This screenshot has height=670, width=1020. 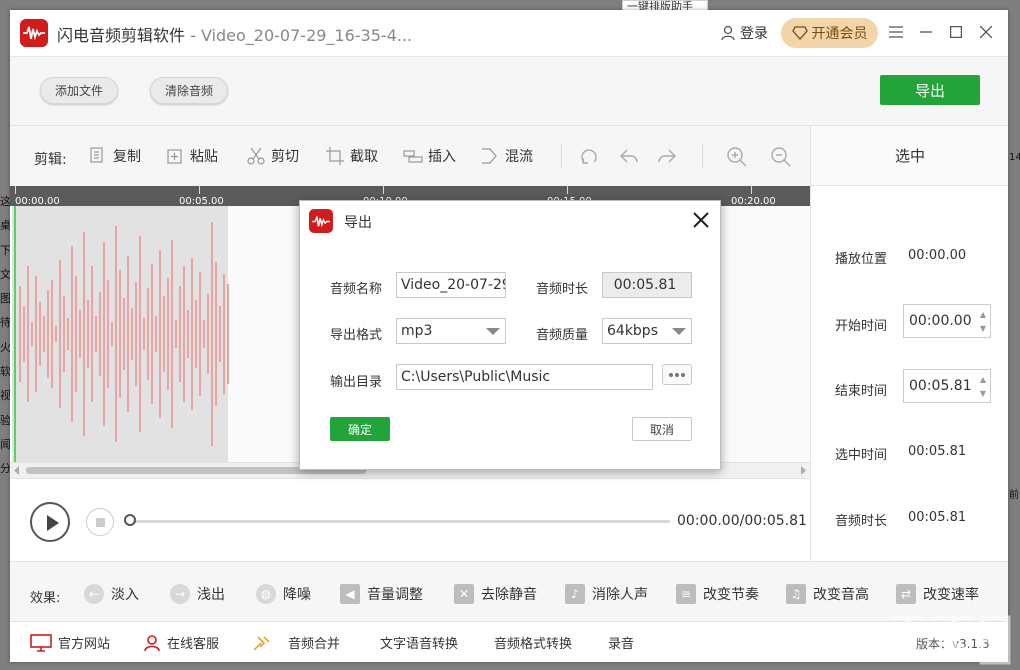 What do you see at coordinates (950, 640) in the screenshot?
I see `watermark-logo` at bounding box center [950, 640].